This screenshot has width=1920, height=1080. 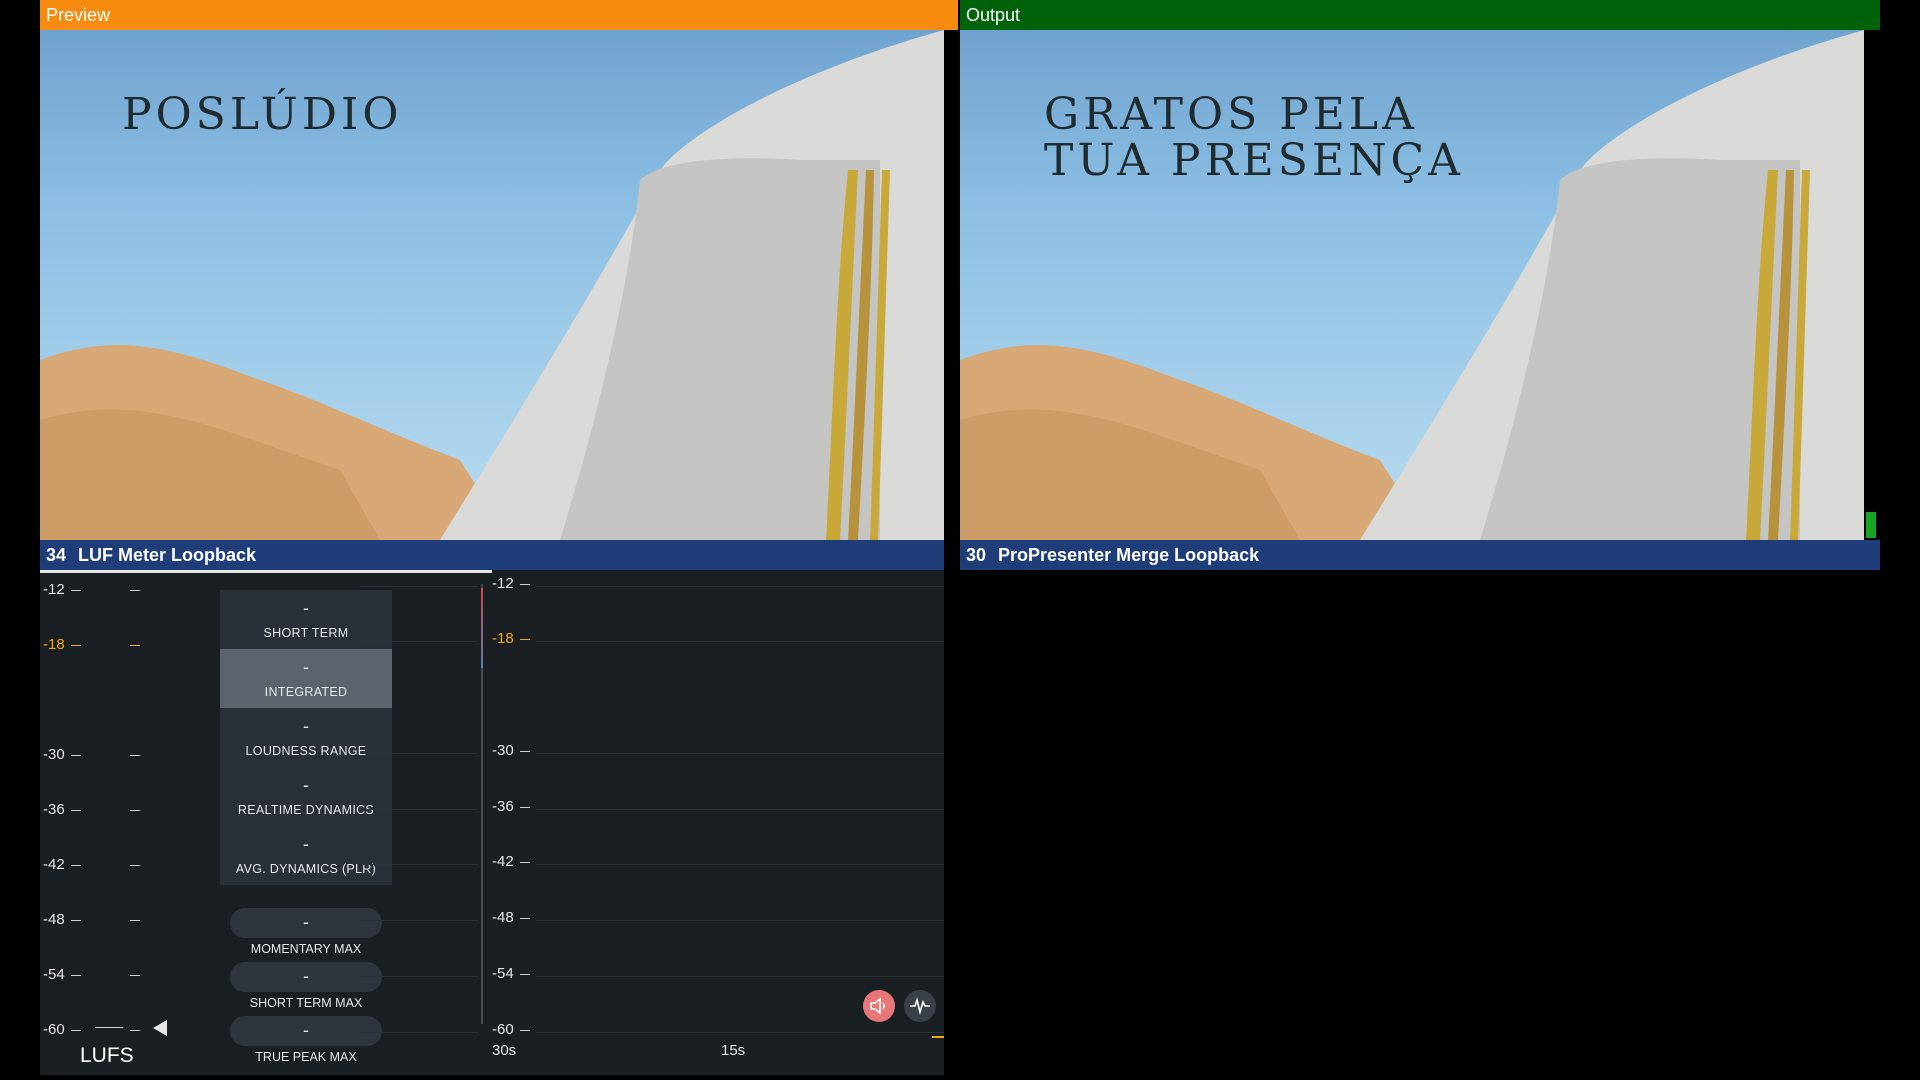 I want to click on lufs-unit-label: LUFS, so click(x=107, y=1055).